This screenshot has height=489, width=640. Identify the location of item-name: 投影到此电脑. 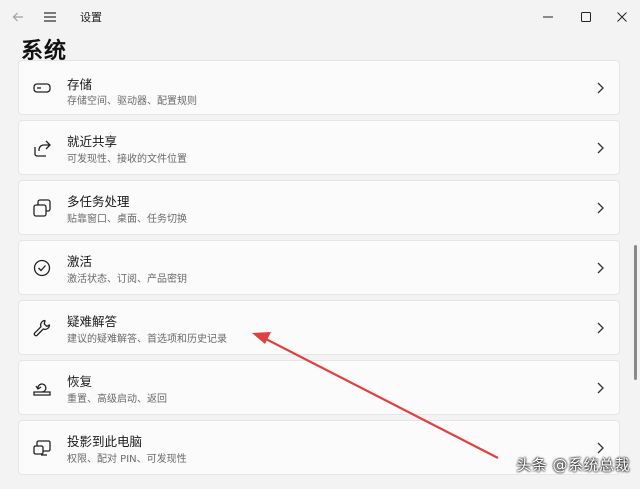
(105, 441).